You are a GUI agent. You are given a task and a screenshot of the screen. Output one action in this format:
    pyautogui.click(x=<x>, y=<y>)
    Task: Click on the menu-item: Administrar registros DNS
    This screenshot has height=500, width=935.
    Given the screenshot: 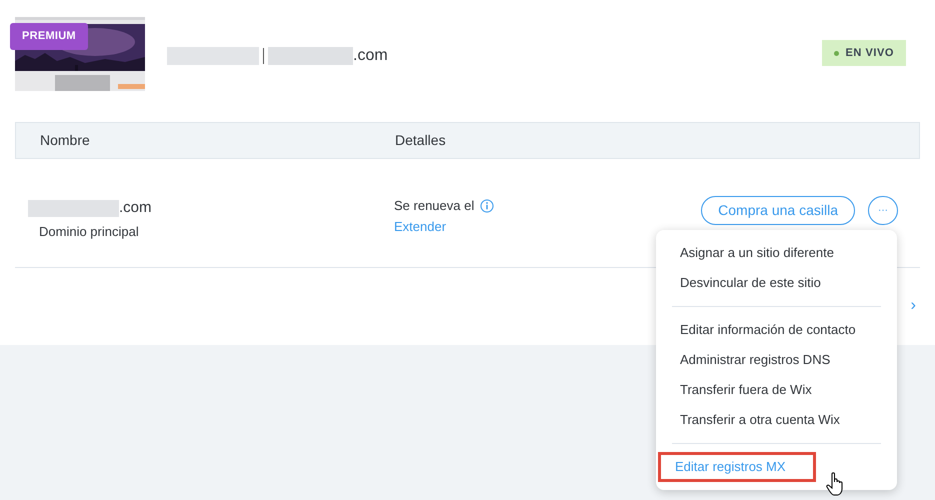 What is the action you would take?
    pyautogui.click(x=776, y=360)
    